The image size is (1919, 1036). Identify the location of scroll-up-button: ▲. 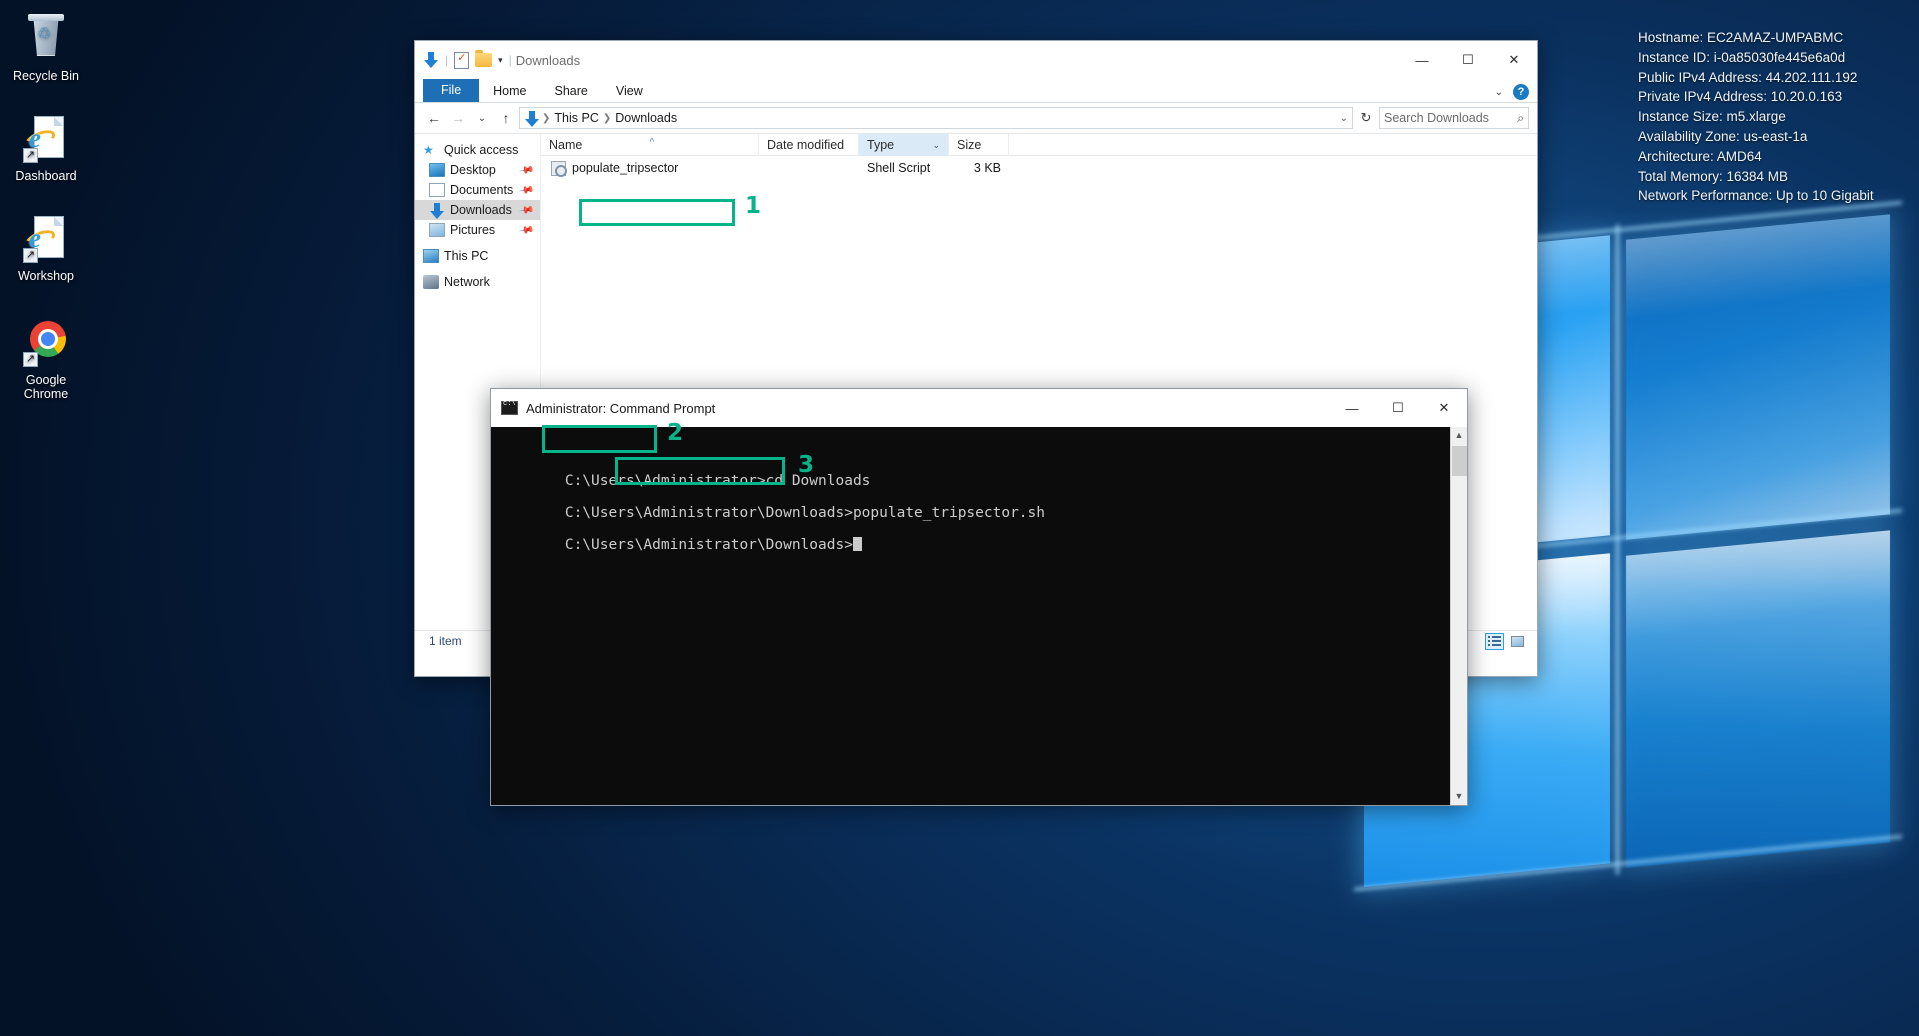
(1459, 435).